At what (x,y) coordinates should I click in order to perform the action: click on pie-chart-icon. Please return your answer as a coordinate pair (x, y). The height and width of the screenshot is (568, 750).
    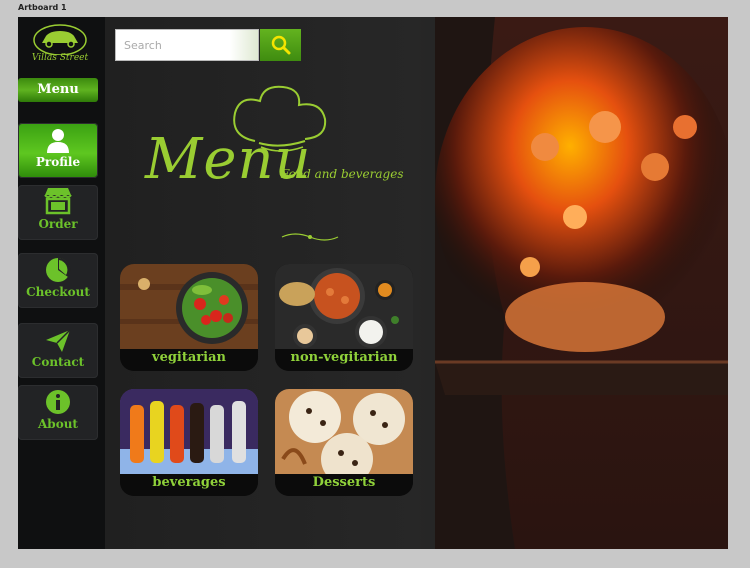
    Looking at the image, I should click on (58, 268).